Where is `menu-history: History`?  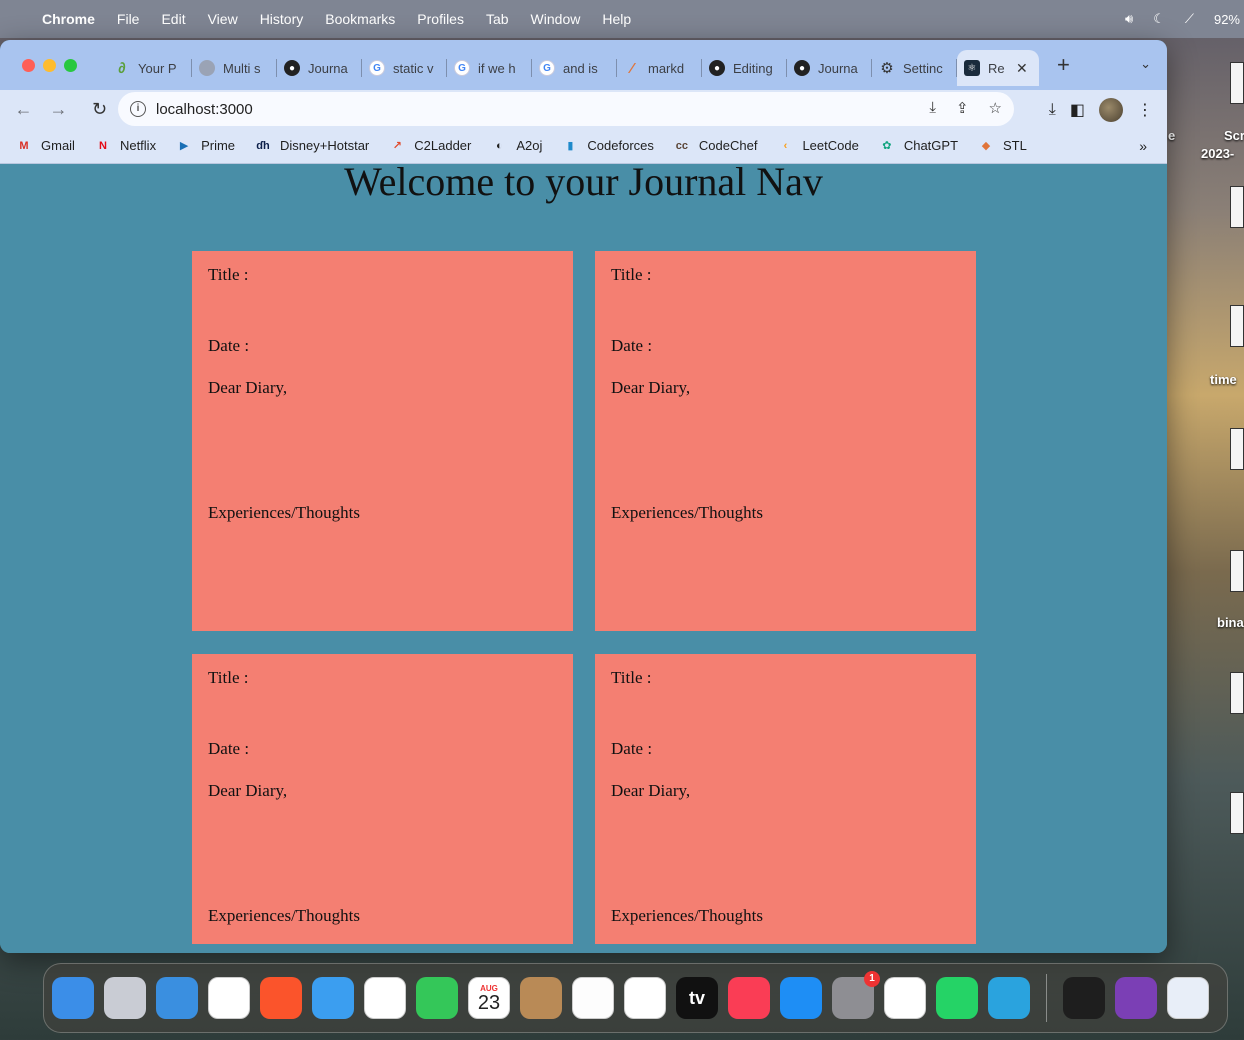 menu-history: History is located at coordinates (282, 19).